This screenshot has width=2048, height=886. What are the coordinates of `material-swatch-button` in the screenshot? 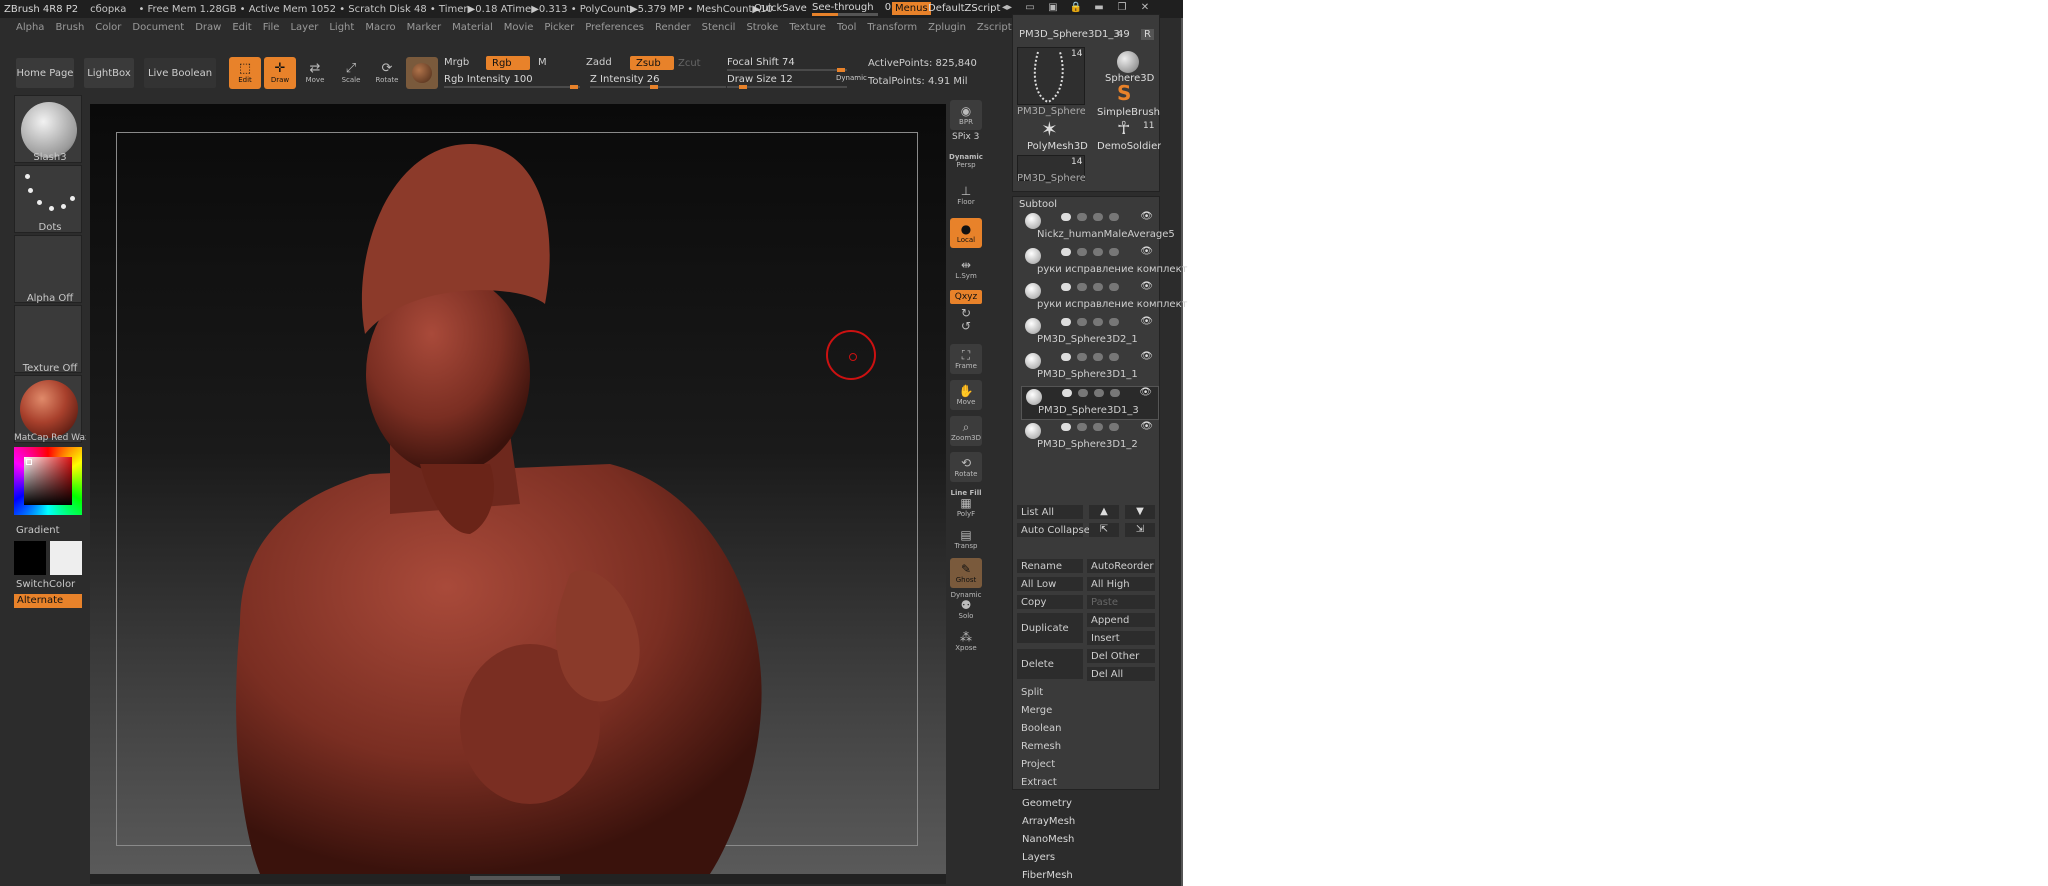 It's located at (422, 73).